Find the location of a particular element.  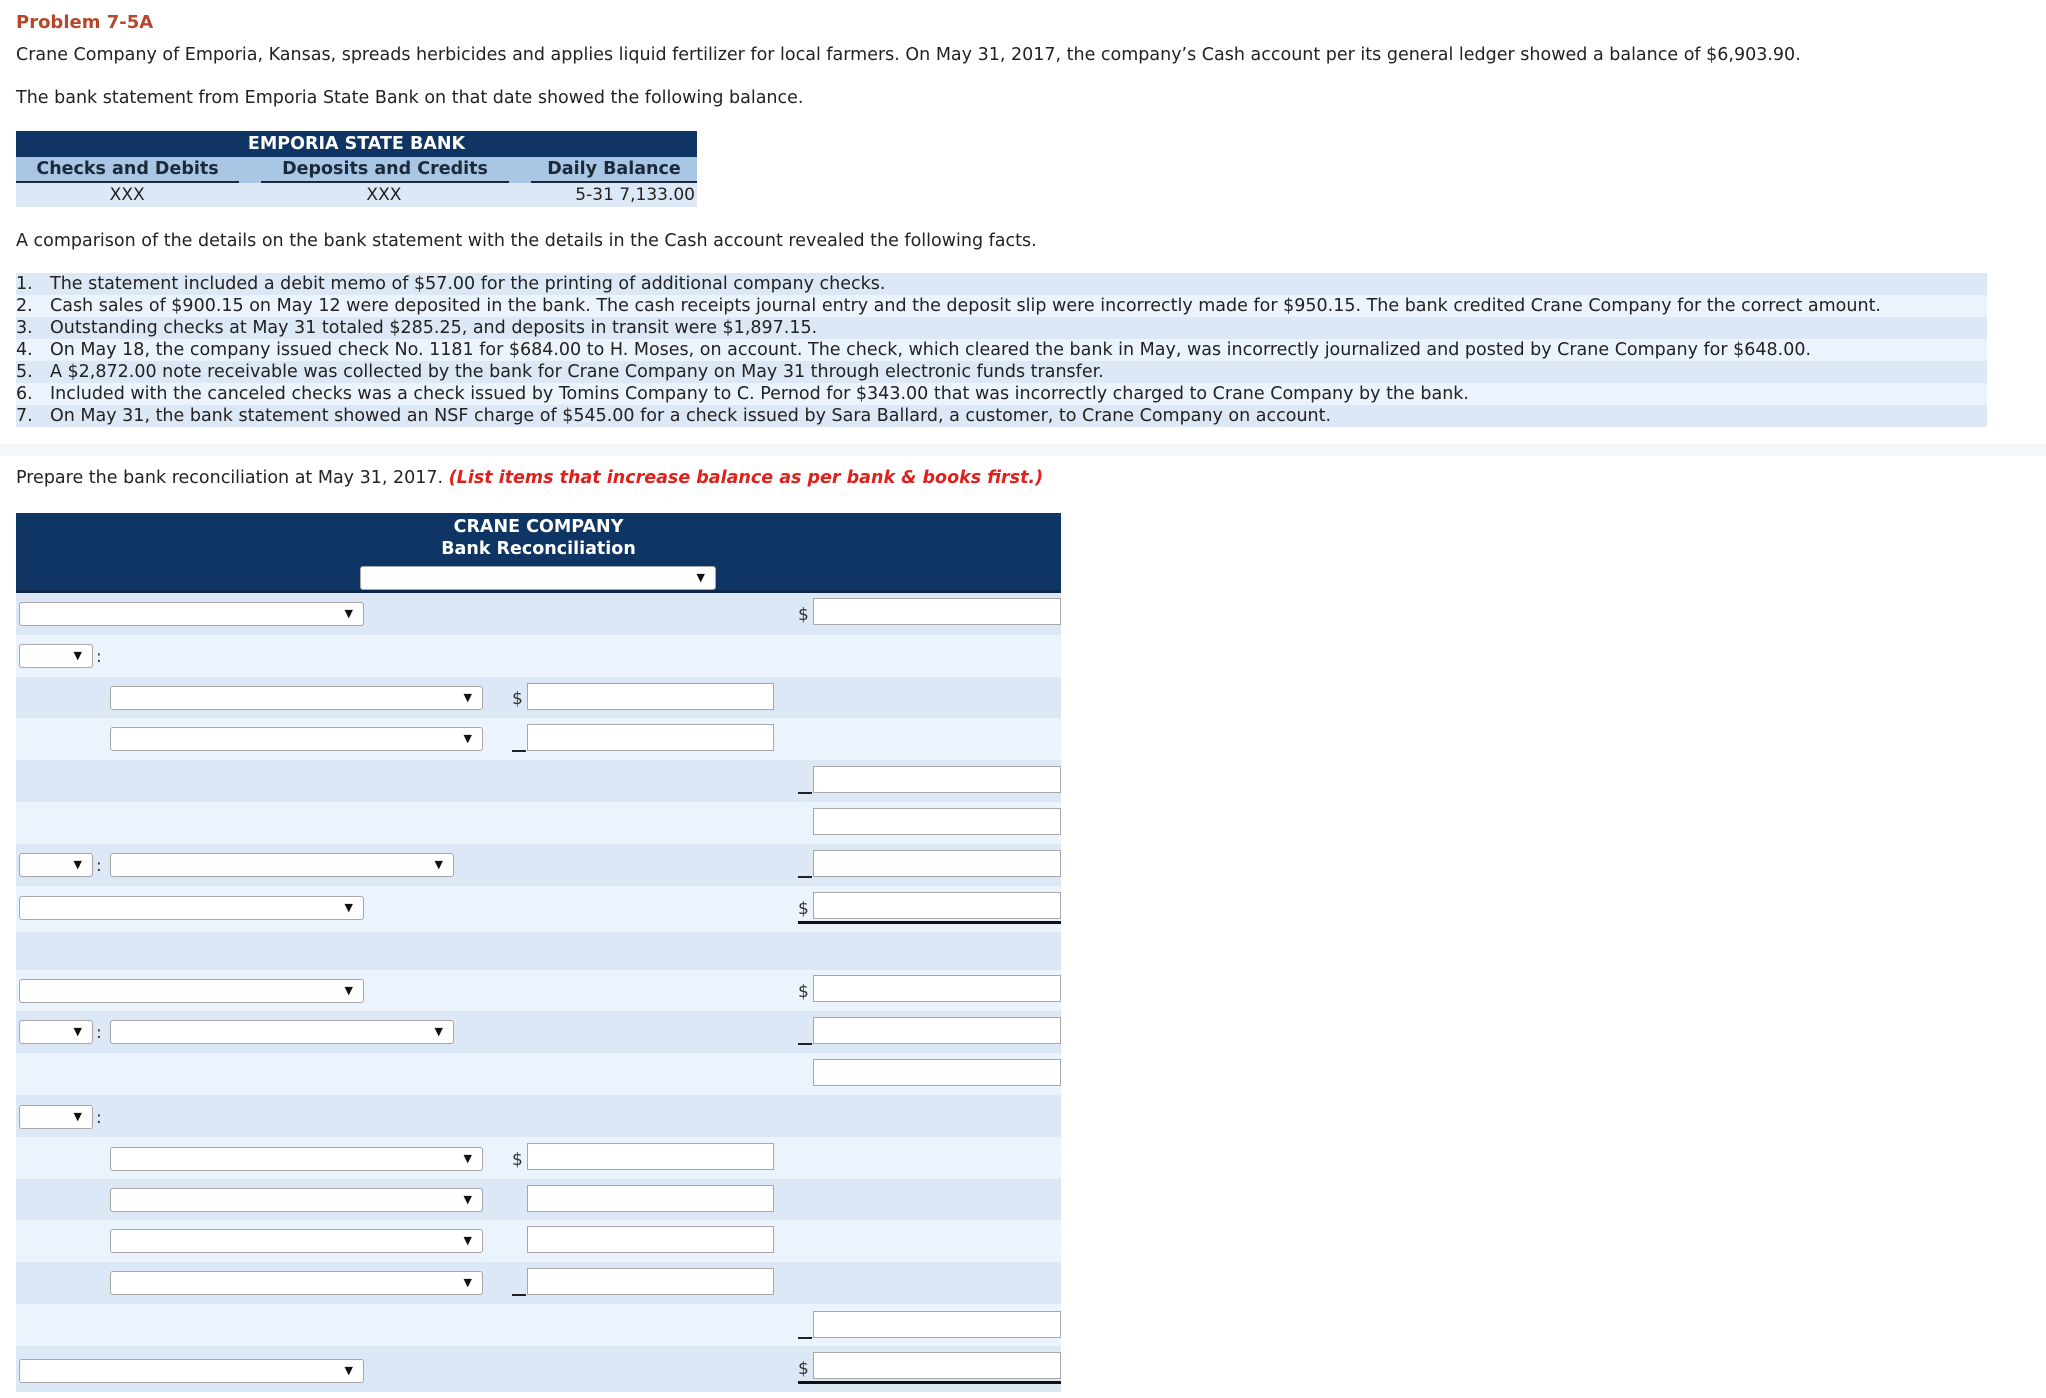

date-select: ▼ is located at coordinates (538, 578).